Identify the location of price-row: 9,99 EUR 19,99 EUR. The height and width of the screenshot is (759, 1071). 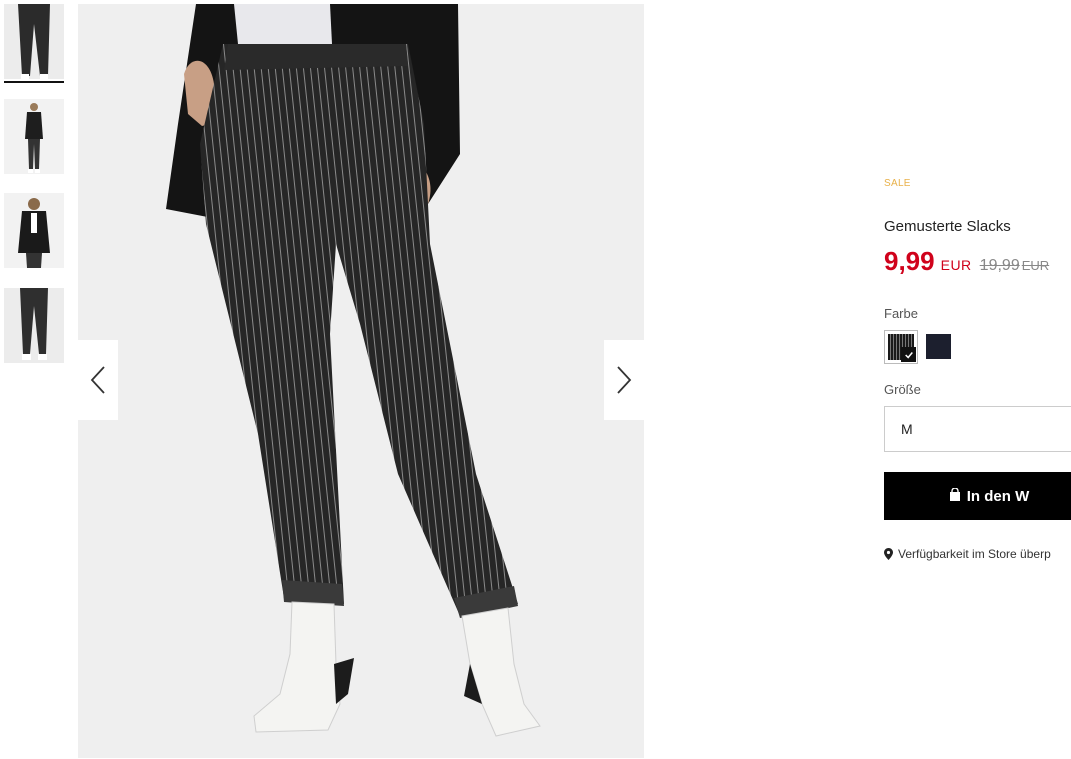
(966, 261).